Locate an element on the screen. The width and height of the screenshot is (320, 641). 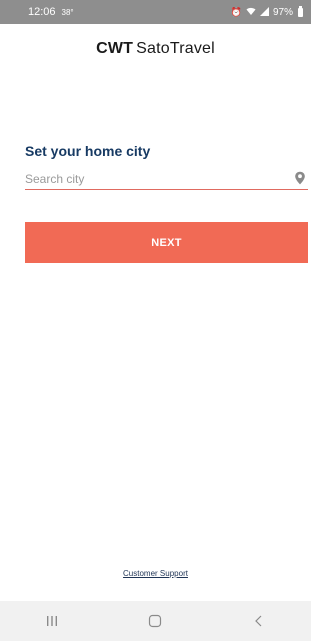
next-button: NEXT is located at coordinates (166, 242).